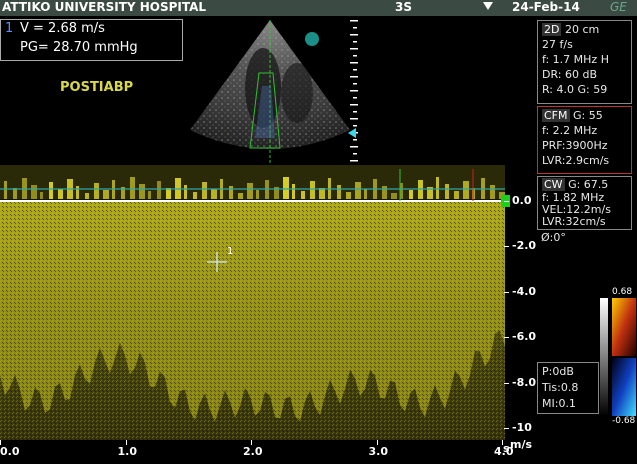 The image size is (637, 464). What do you see at coordinates (127, 451) in the screenshot?
I see `x-tick-label: 1.0` at bounding box center [127, 451].